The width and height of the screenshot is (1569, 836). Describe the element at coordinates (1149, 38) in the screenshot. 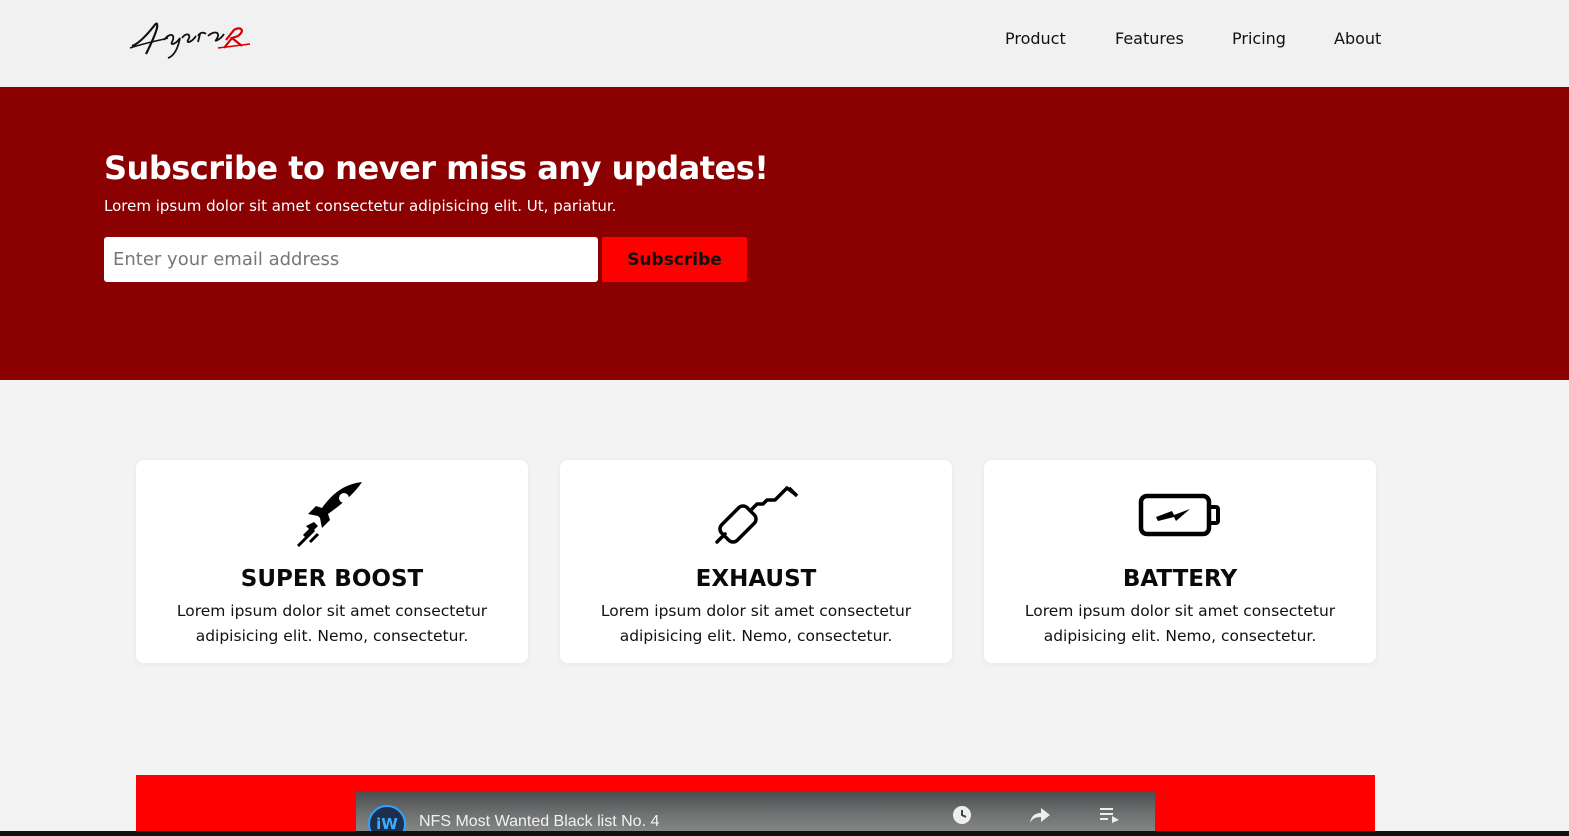

I see `nav-features: Features` at that location.